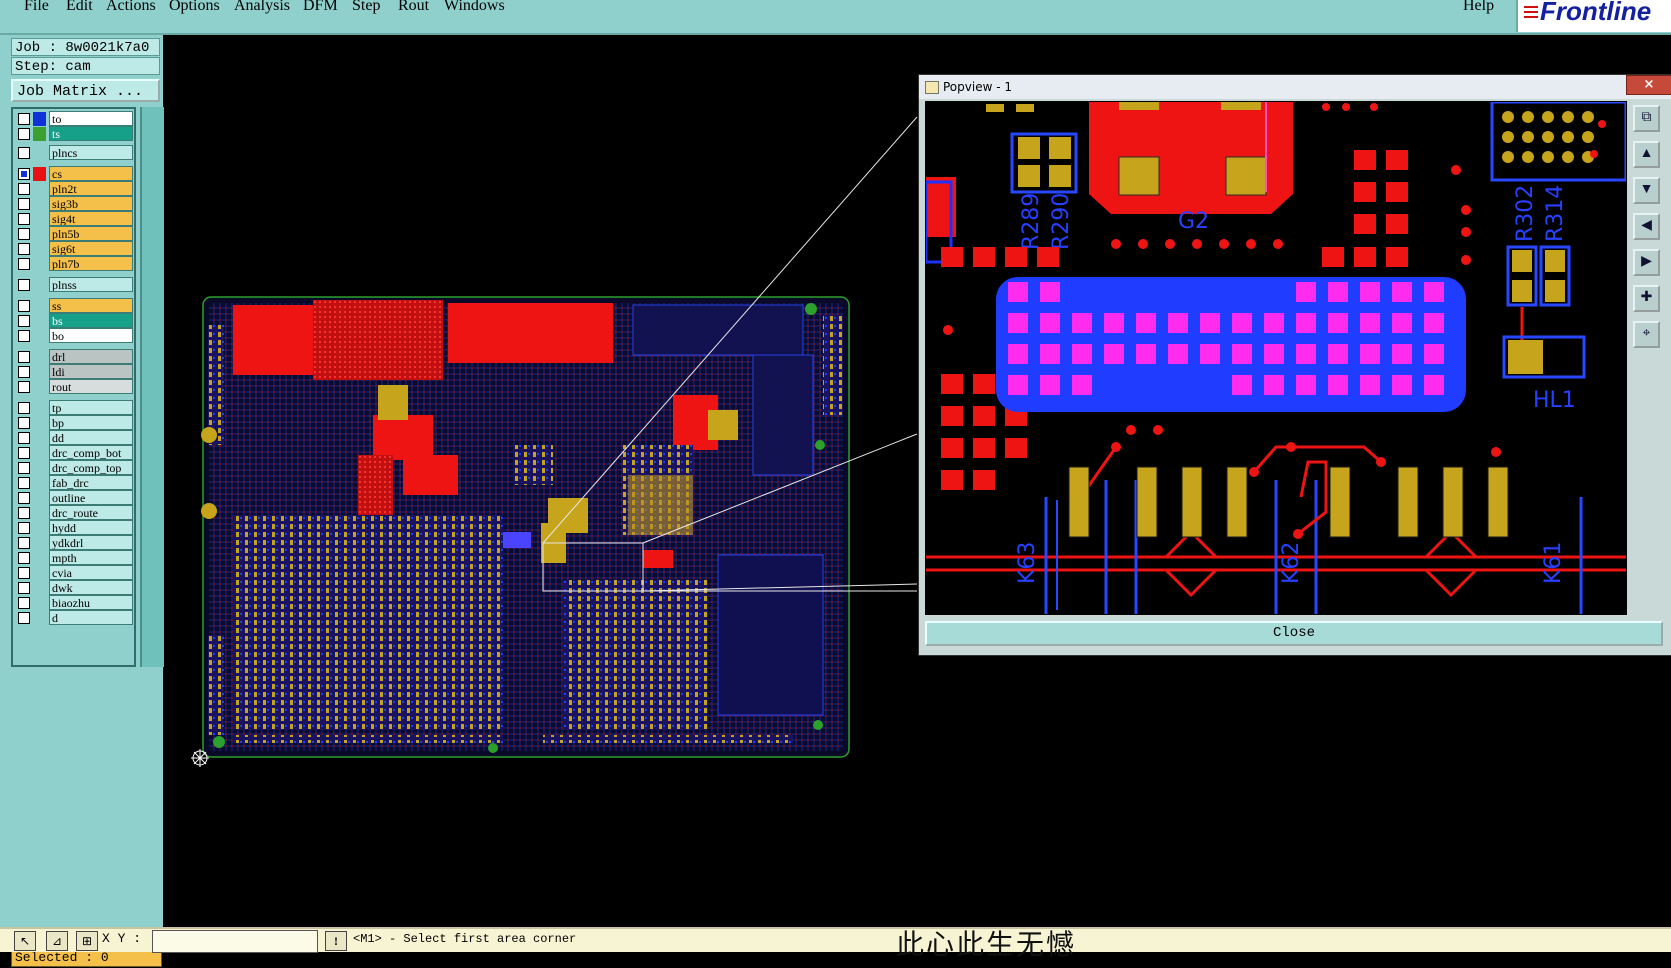 This screenshot has height=968, width=1671. I want to click on menu-analysis: Analysis, so click(262, 7).